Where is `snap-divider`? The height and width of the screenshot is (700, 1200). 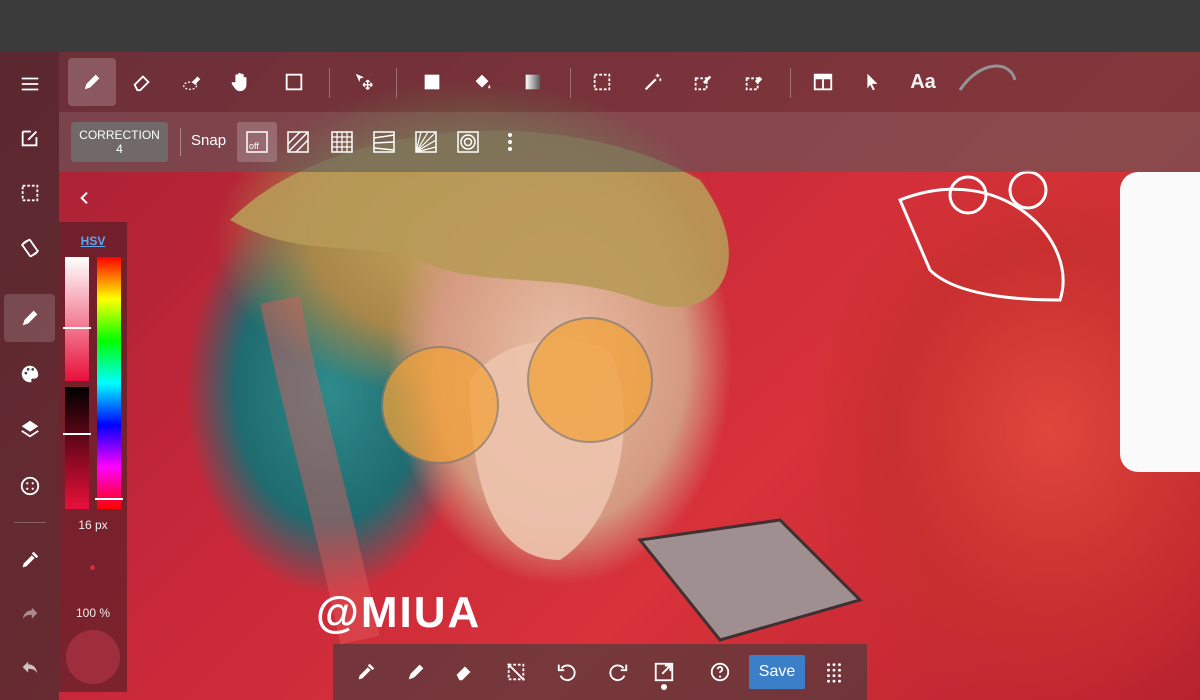
snap-divider is located at coordinates (180, 142).